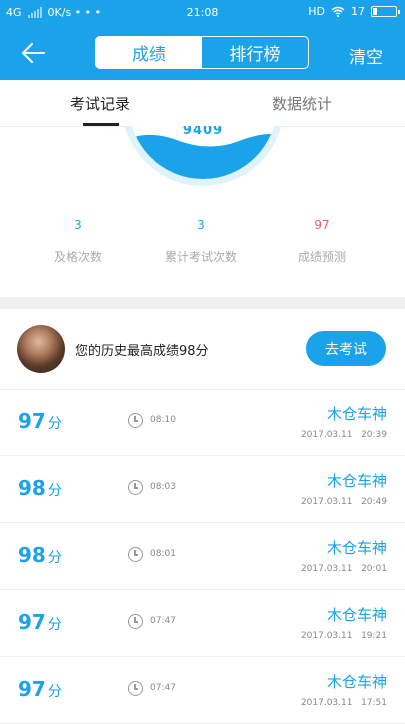  I want to click on wifi-icon, so click(338, 11).